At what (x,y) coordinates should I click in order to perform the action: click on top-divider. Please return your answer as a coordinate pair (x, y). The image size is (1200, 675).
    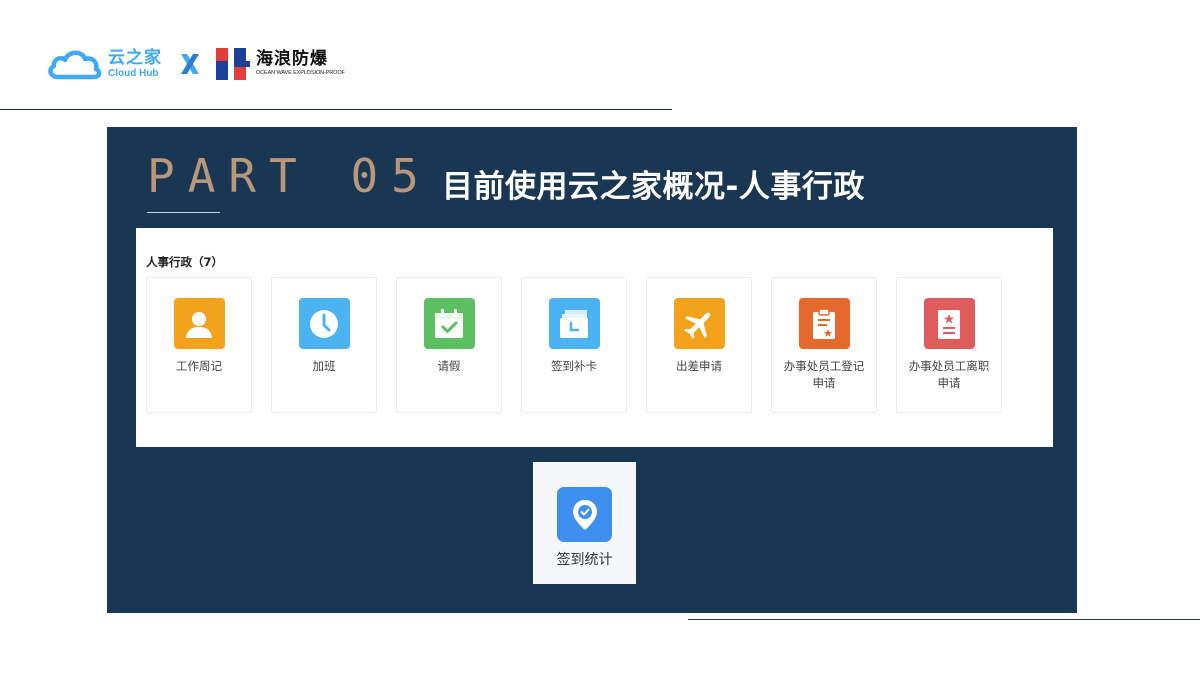
    Looking at the image, I should click on (336, 109).